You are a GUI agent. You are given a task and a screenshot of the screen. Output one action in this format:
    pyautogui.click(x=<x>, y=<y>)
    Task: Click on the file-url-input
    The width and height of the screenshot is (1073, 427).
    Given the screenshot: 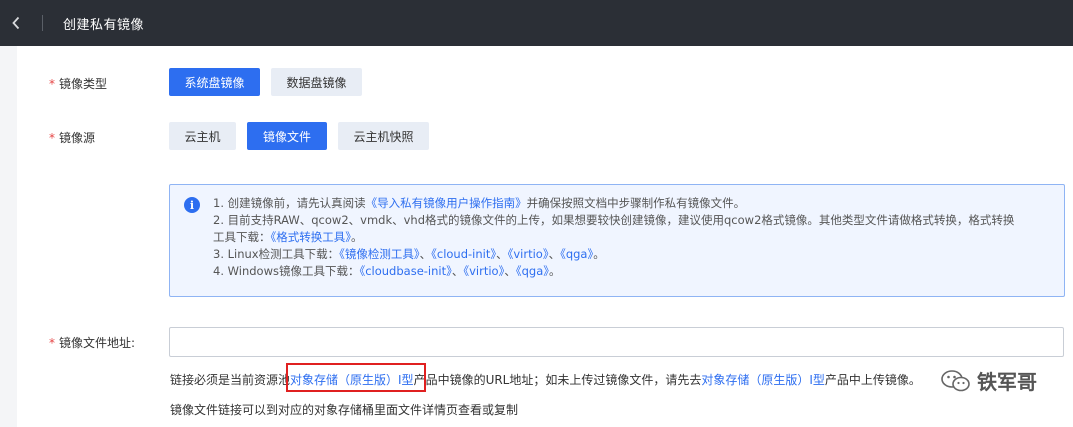 What is the action you would take?
    pyautogui.click(x=616, y=342)
    